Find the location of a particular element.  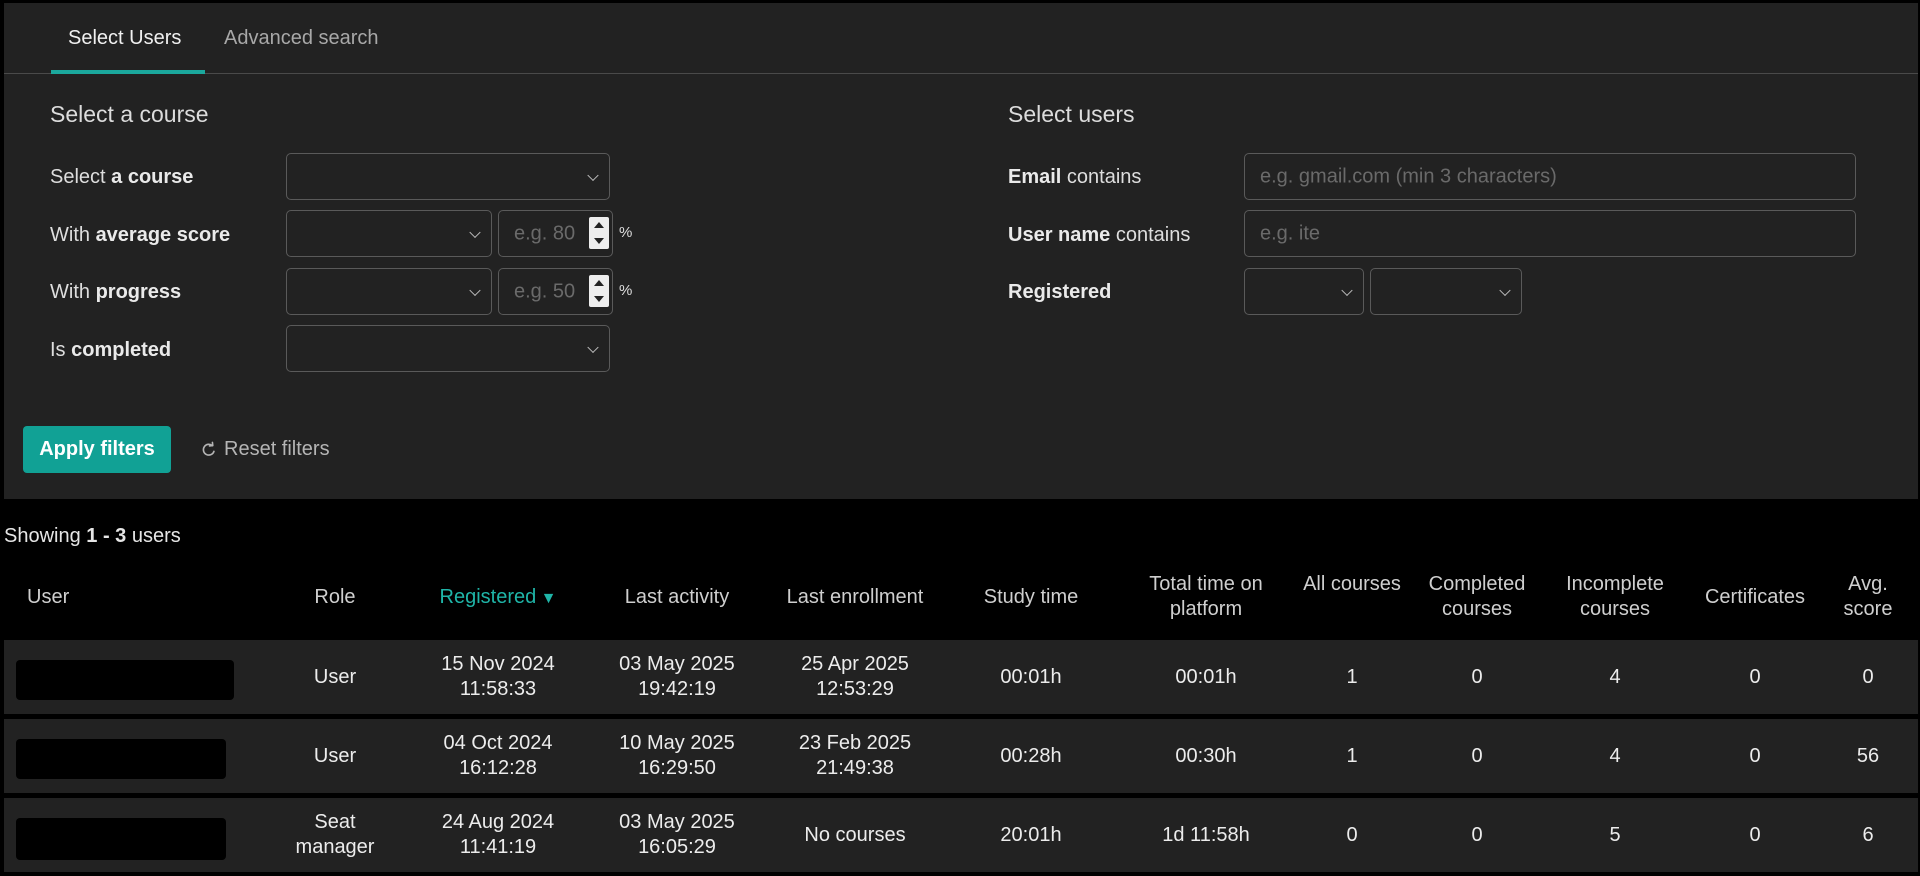

average-score-label: With average score is located at coordinates (140, 235).